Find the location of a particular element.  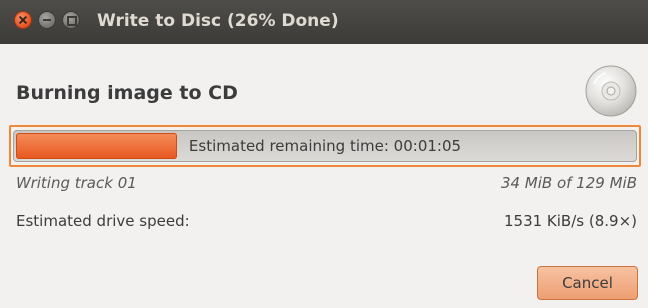

optical-disc-icon is located at coordinates (611, 91).